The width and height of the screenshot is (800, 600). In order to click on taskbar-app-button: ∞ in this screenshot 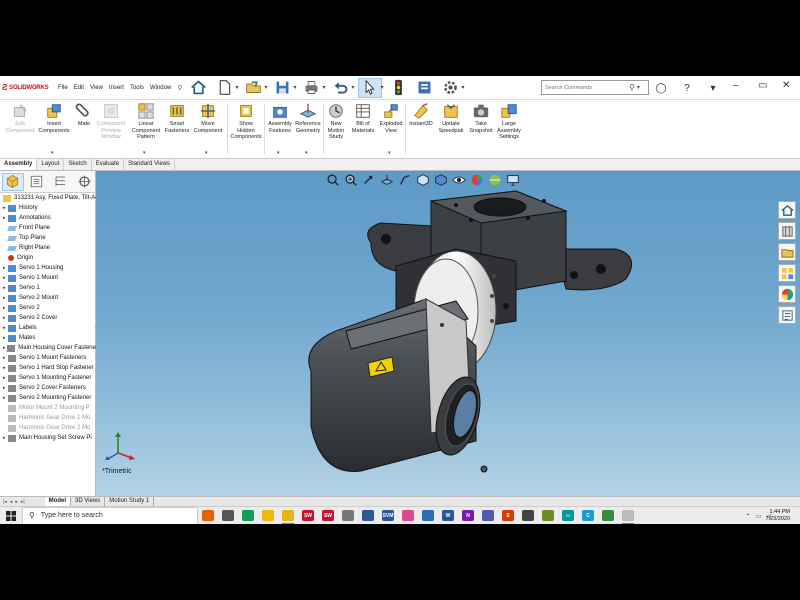, I will do `click(568, 516)`.